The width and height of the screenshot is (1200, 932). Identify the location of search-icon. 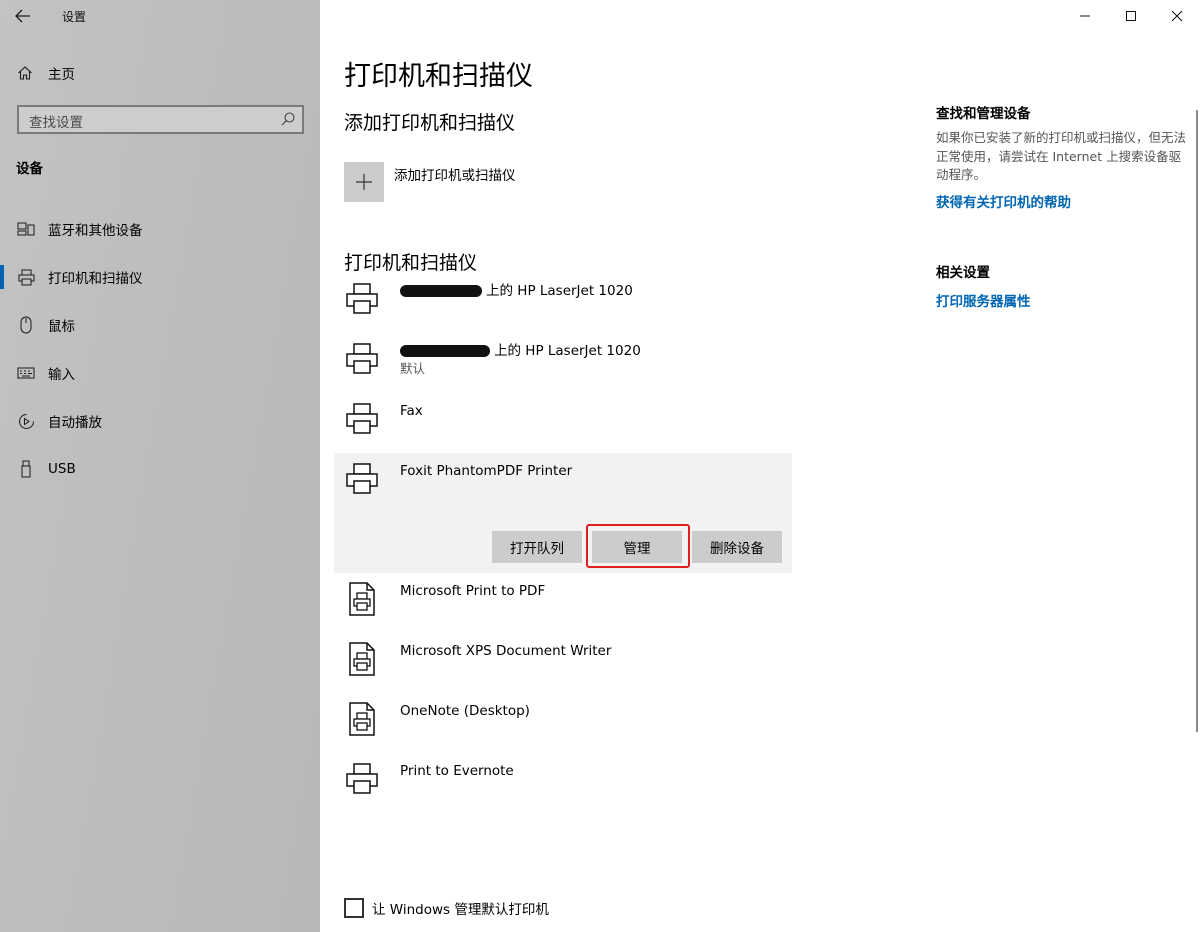
(288, 119).